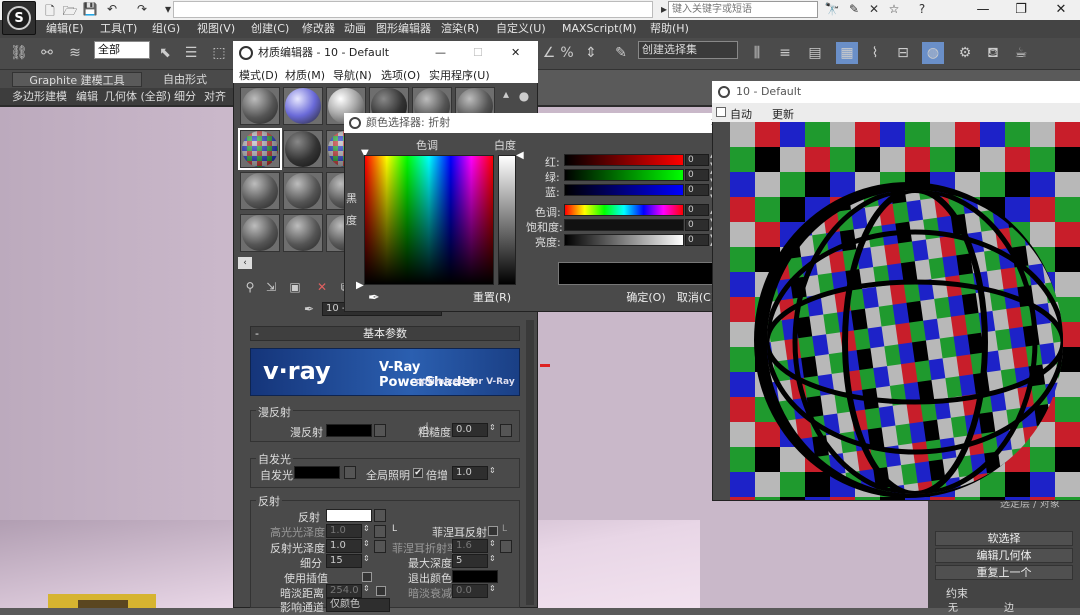  Describe the element at coordinates (591, 53) in the screenshot. I see `spinner-snap-icon: ⇕` at that location.